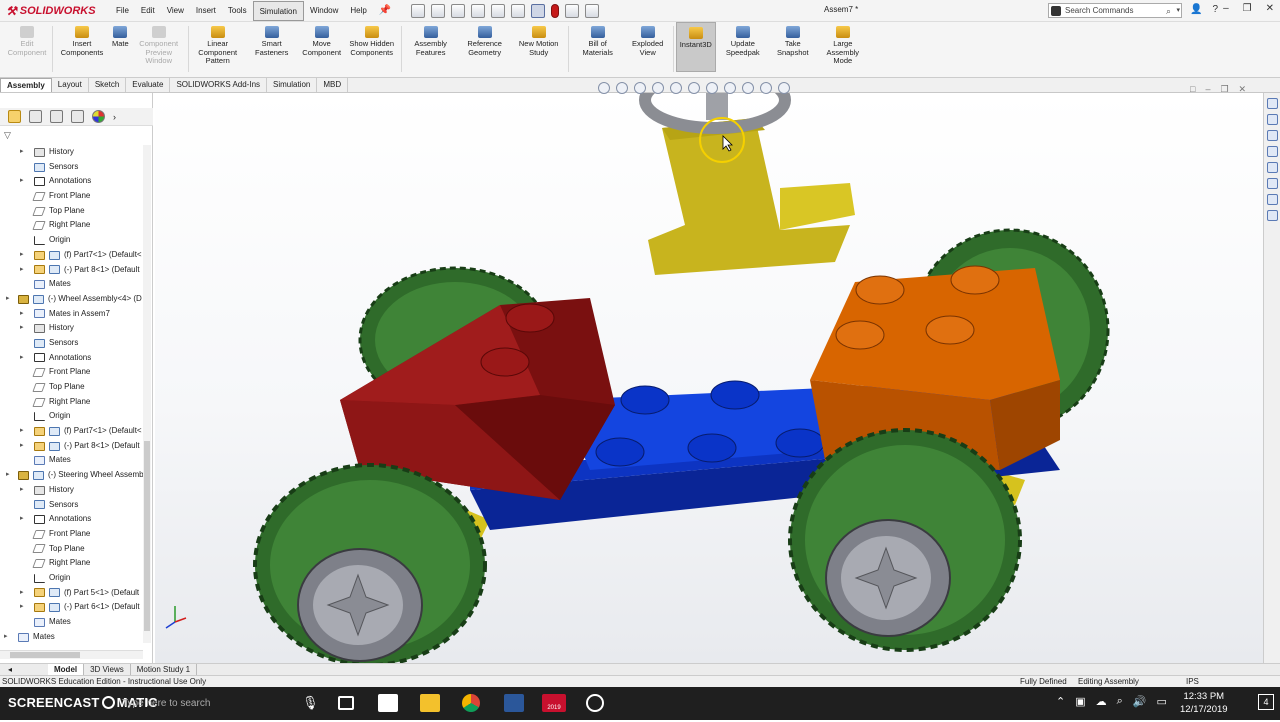  Describe the element at coordinates (218, 44) in the screenshot. I see `ribbon-linear-component-pattern-button: Linear Component Pattern` at that location.